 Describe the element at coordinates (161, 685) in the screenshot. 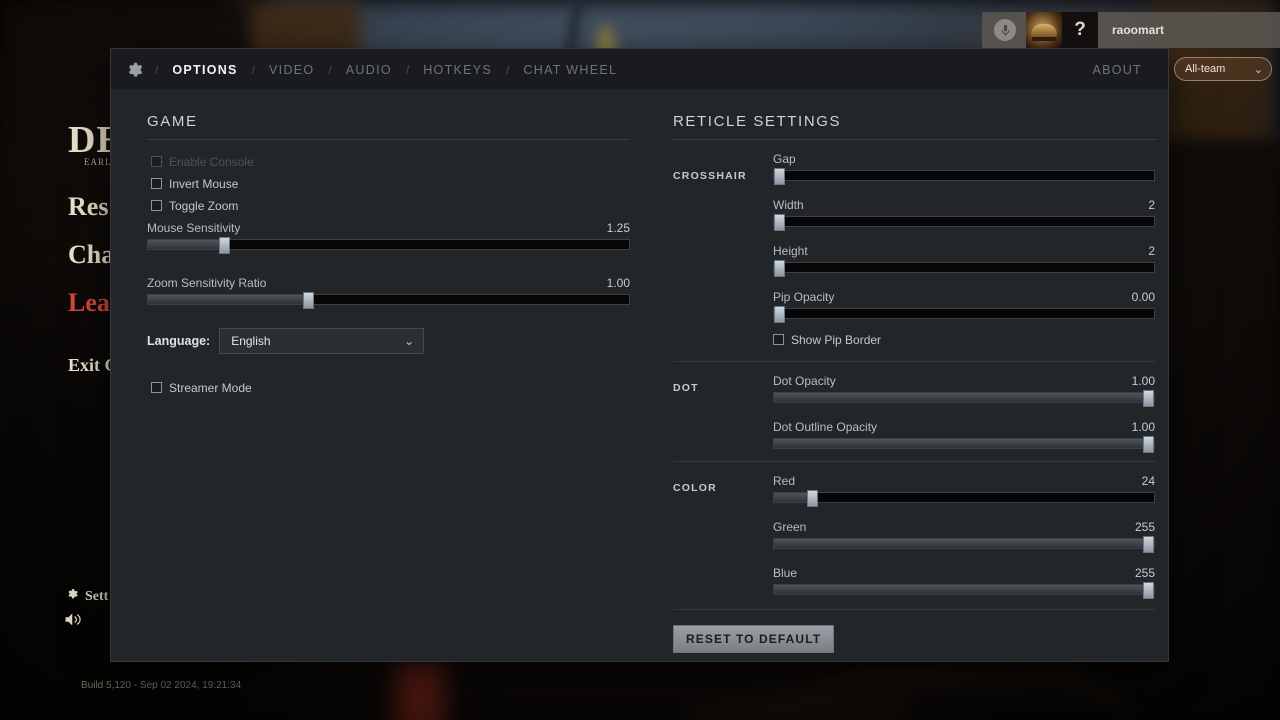

I see `build-version: Build 5,120 - Sep 02 2024, 19:21:34` at that location.